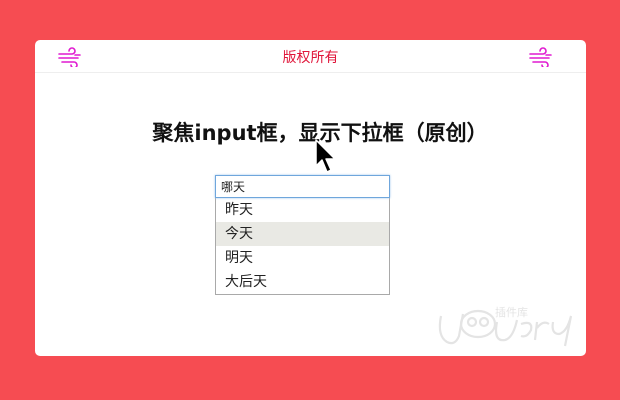  What do you see at coordinates (302, 186) in the screenshot?
I see `day-input` at bounding box center [302, 186].